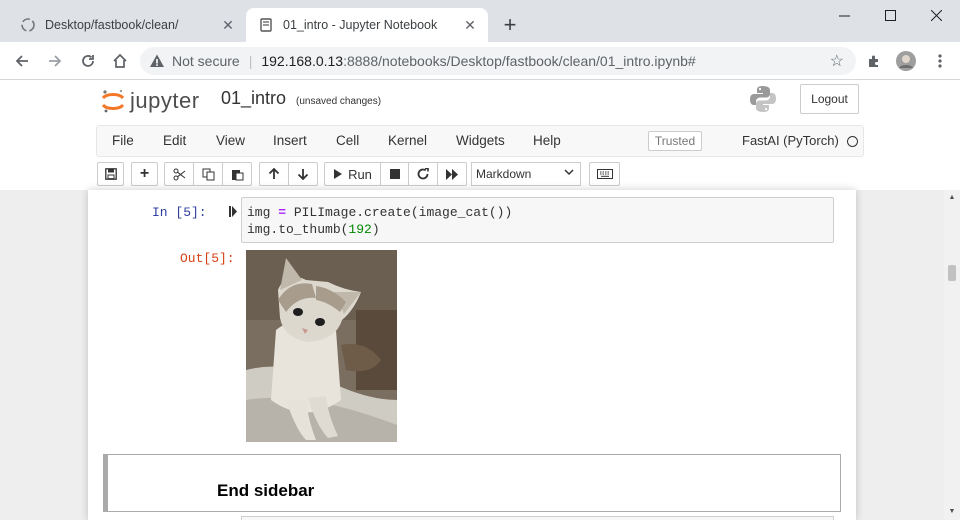 The width and height of the screenshot is (960, 520). I want to click on menu-kernel: Kernel, so click(407, 140).